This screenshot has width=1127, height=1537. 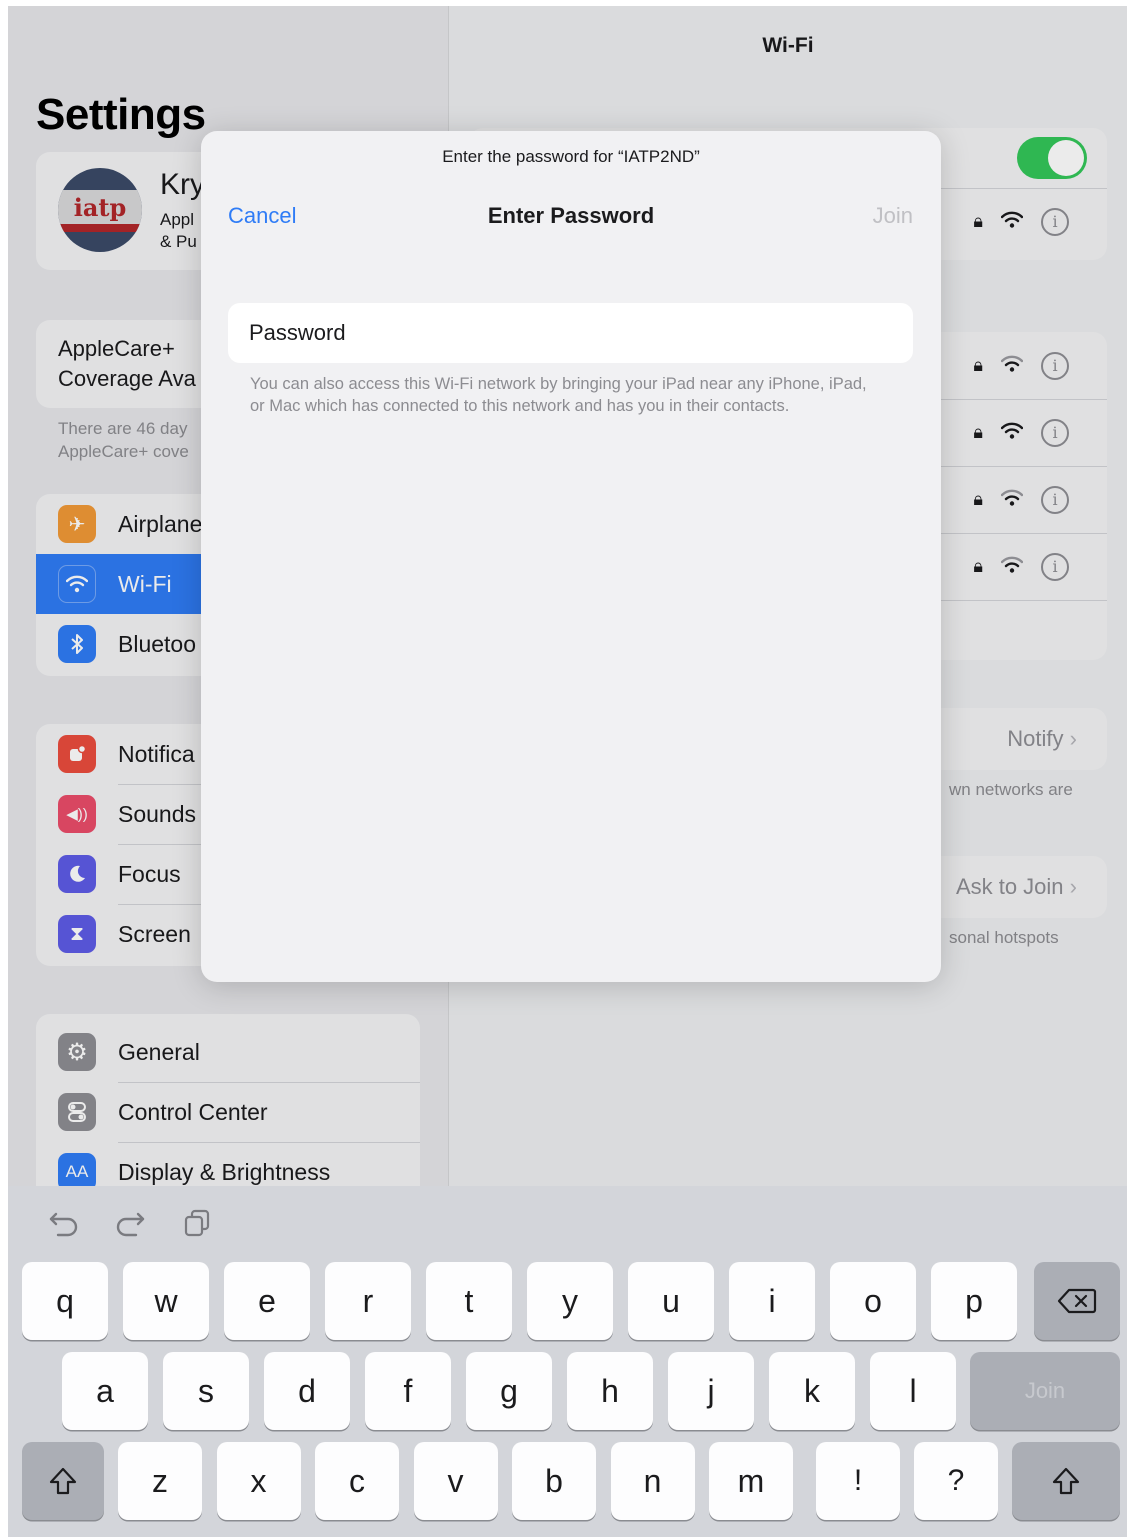 I want to click on key-x: x, so click(x=258, y=1481).